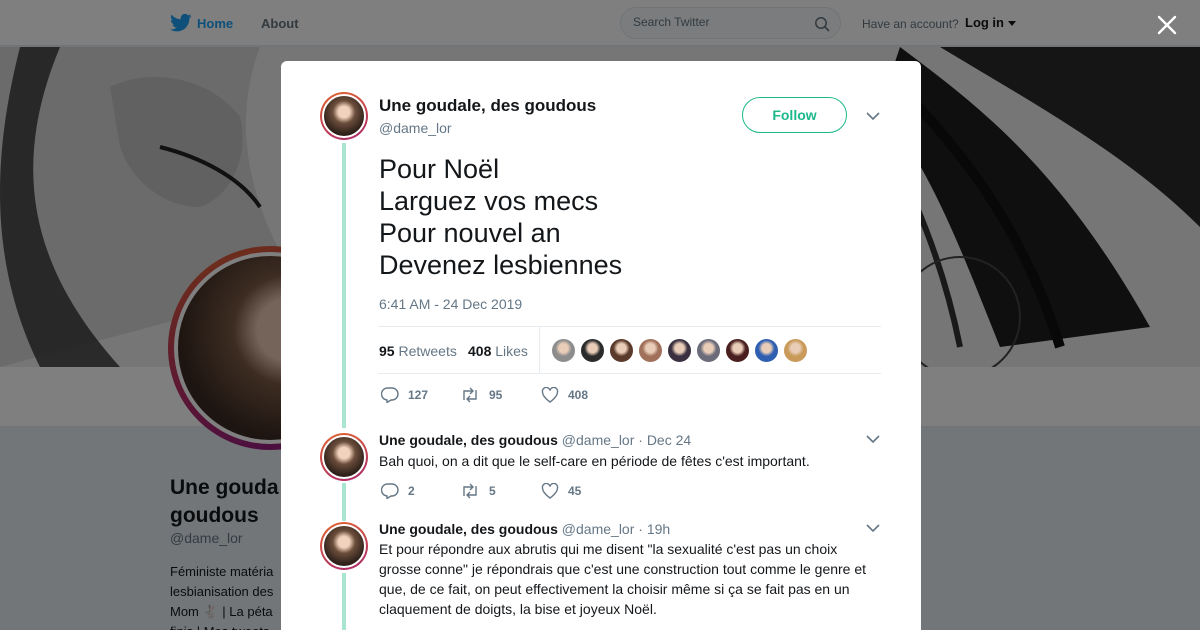 The width and height of the screenshot is (1200, 630). What do you see at coordinates (561, 491) in the screenshot?
I see `like-action: 45` at bounding box center [561, 491].